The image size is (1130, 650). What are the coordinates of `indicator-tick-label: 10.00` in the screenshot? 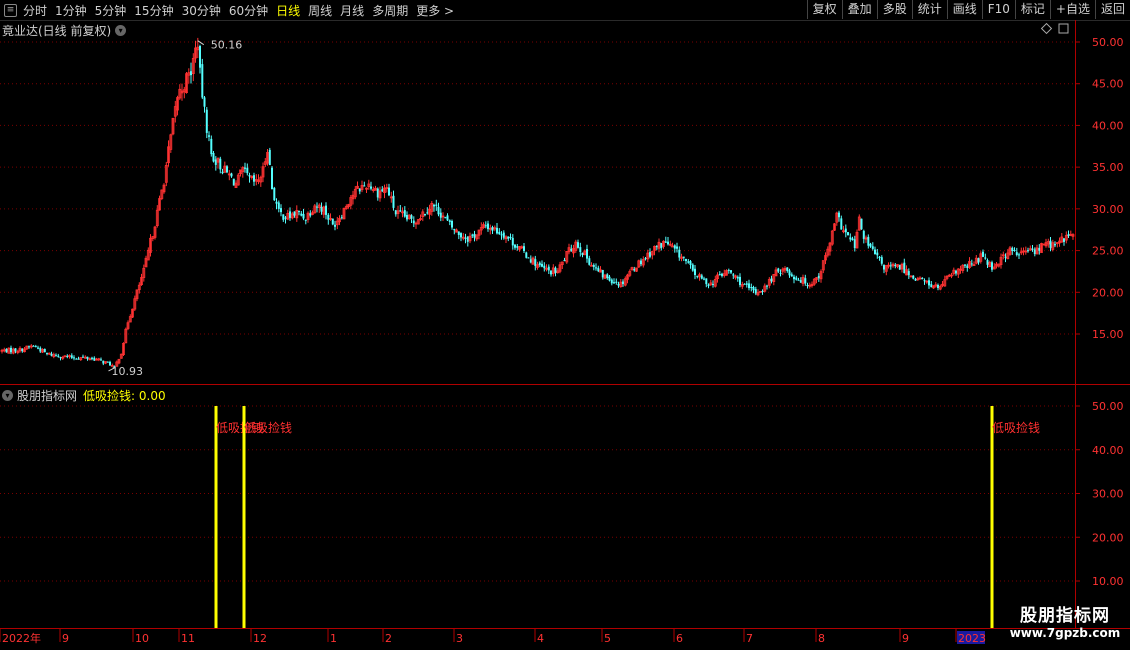 It's located at (1108, 581).